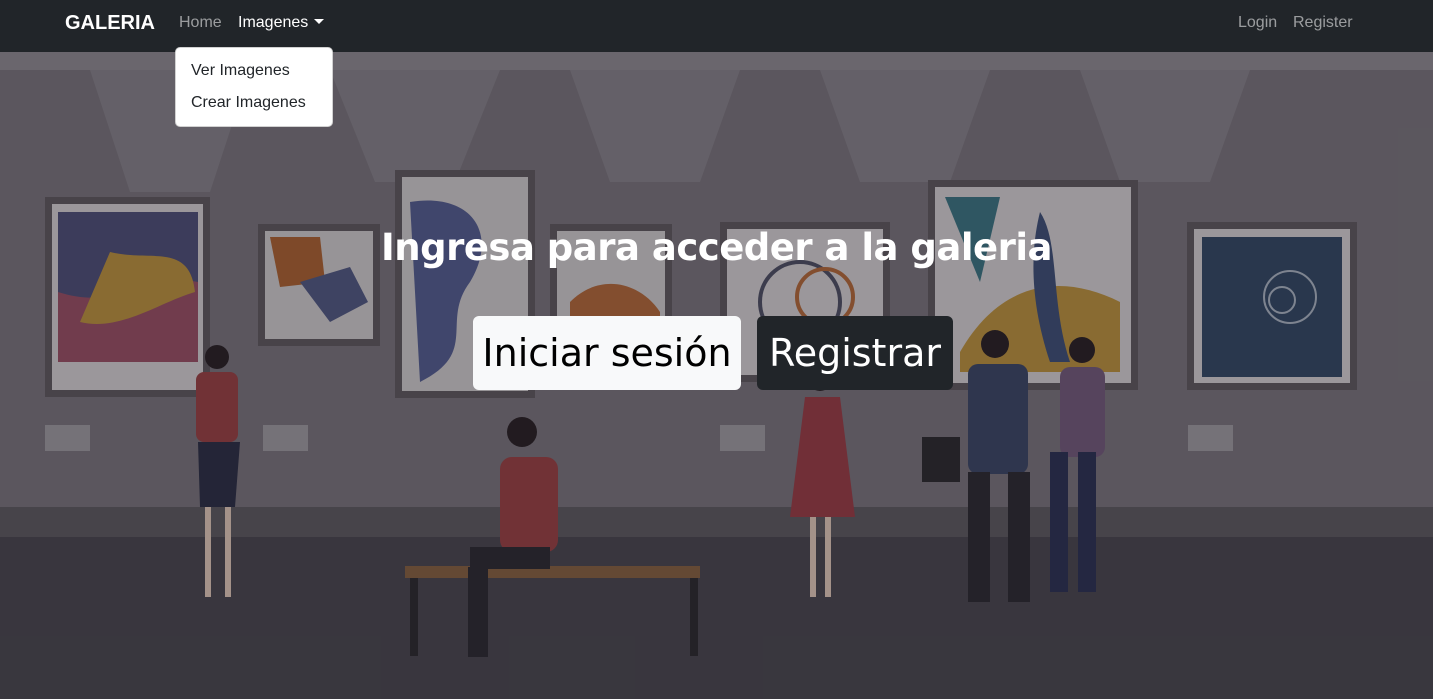  What do you see at coordinates (1323, 23) in the screenshot?
I see `nav-register-link: Register` at bounding box center [1323, 23].